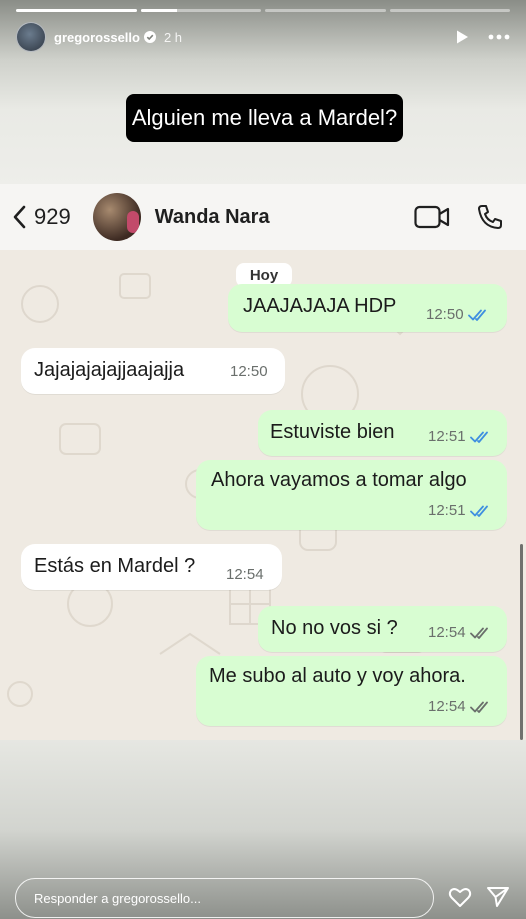 This screenshot has height=919, width=526. Describe the element at coordinates (432, 217) in the screenshot. I see `video-call-icon` at that location.